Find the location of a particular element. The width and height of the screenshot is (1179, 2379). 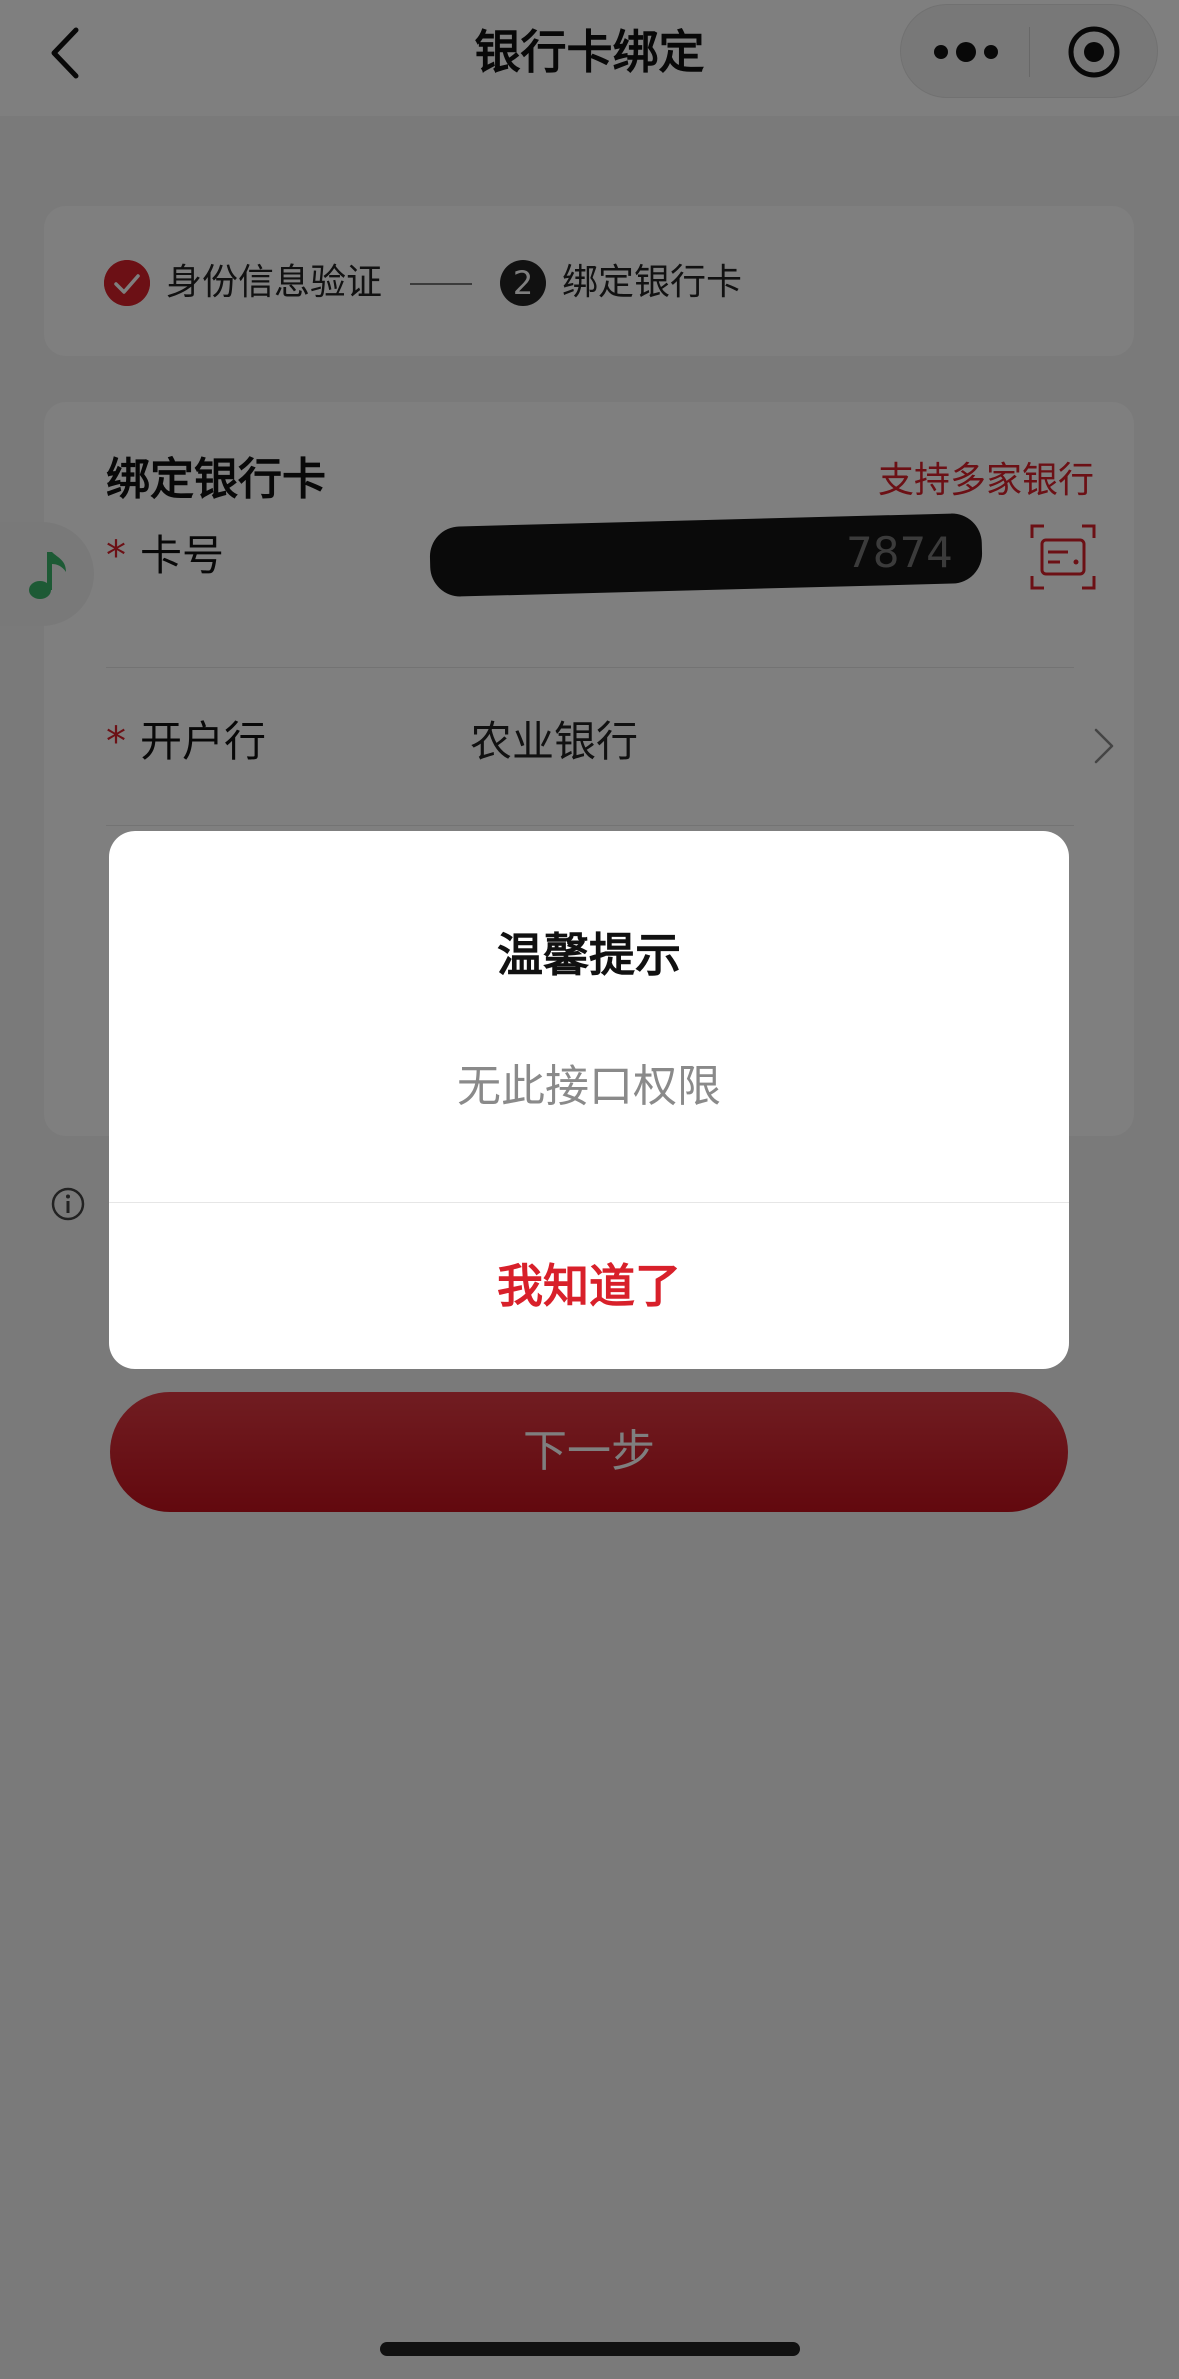

home-indicator is located at coordinates (590, 2349).